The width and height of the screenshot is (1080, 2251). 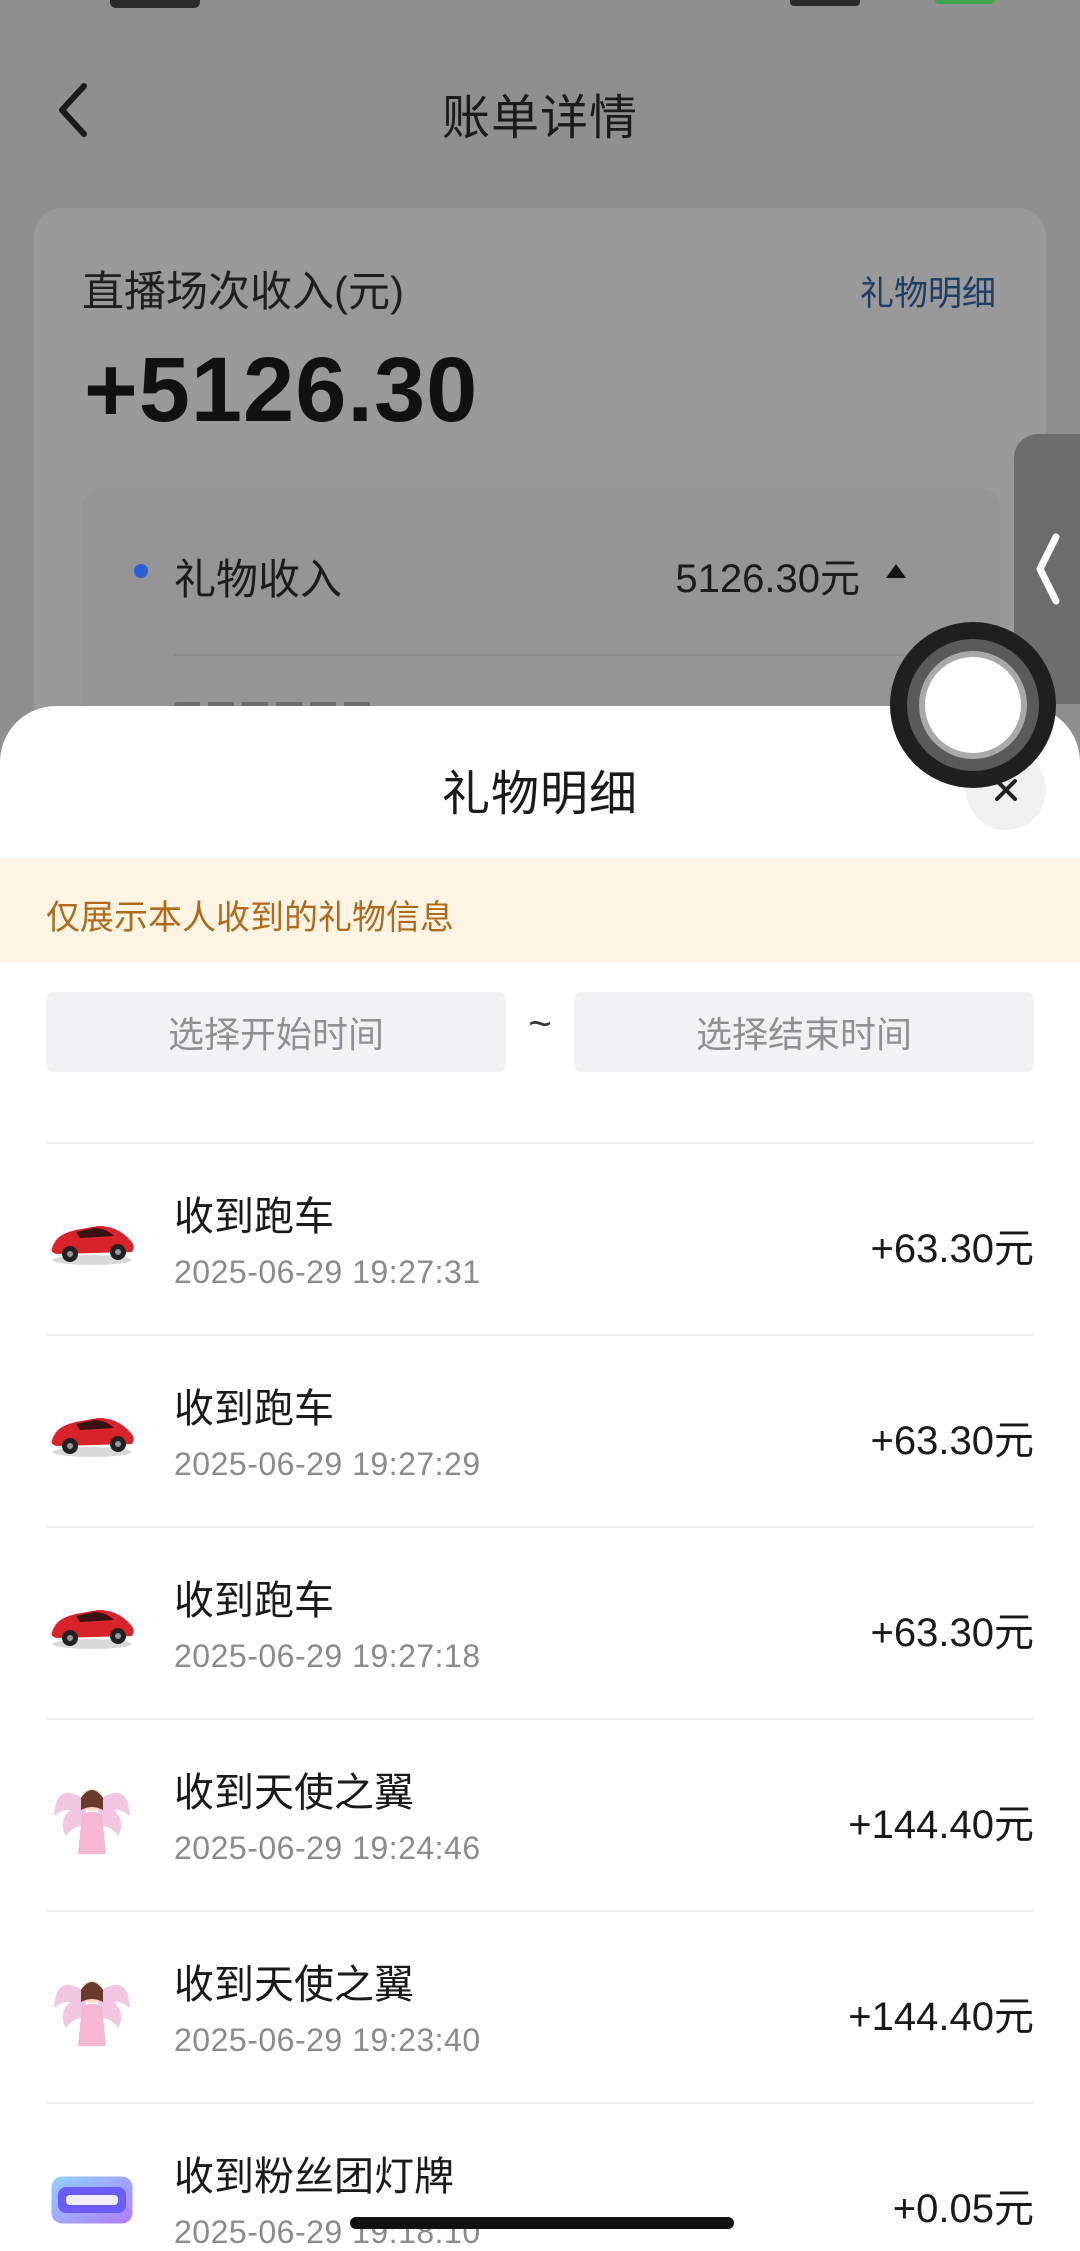 What do you see at coordinates (243, 291) in the screenshot?
I see `income-label: 直播场次收入(元)` at bounding box center [243, 291].